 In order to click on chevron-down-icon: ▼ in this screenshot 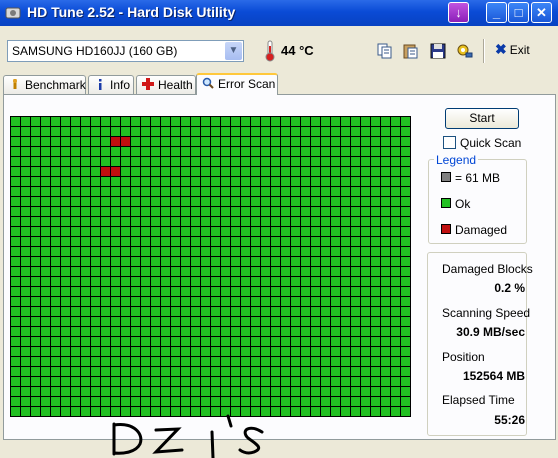, I will do `click(233, 51)`.